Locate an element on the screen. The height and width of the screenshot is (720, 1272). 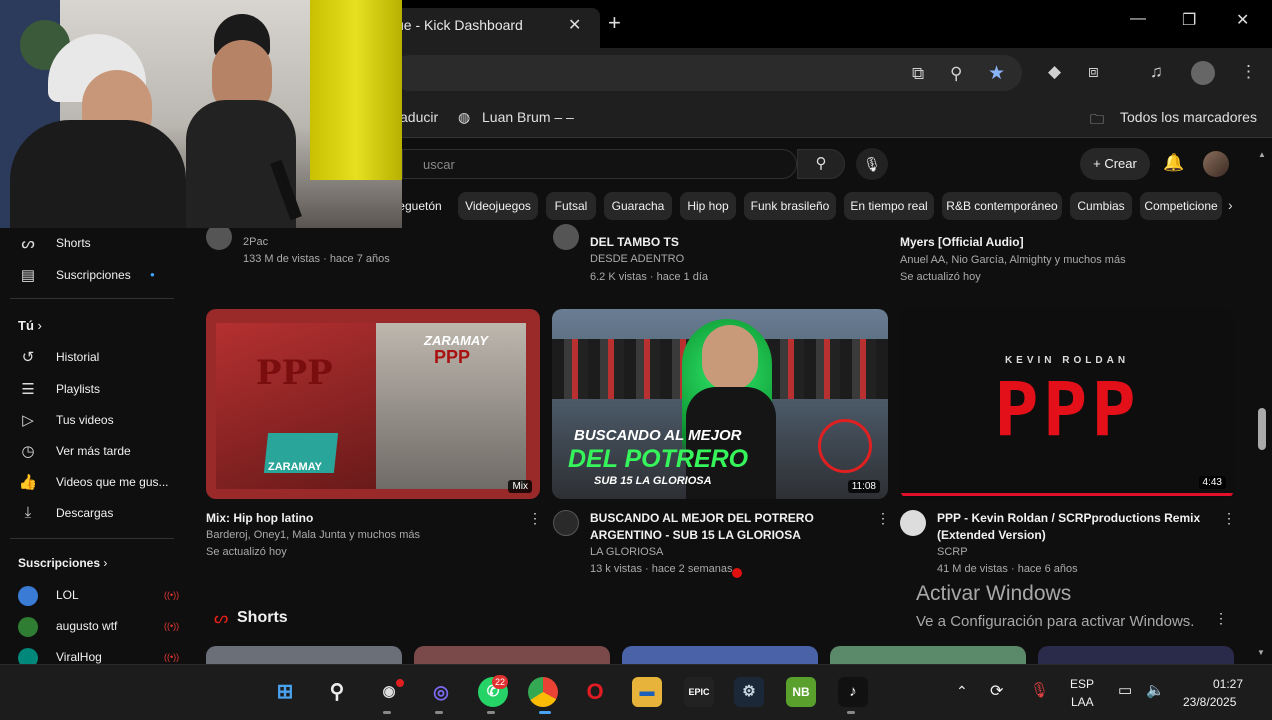
network-icon: ▭ is located at coordinates (1125, 690).